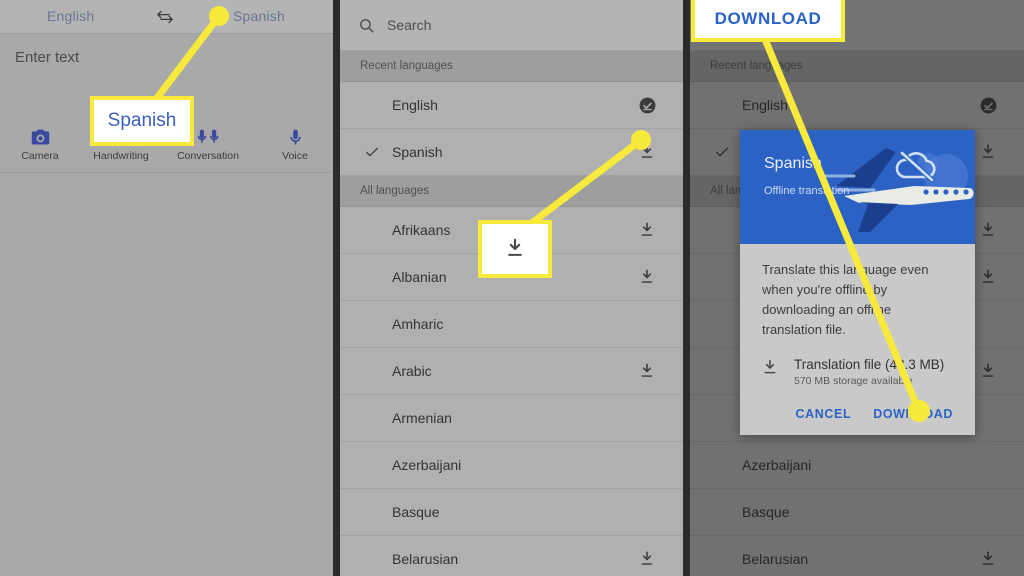 The width and height of the screenshot is (1024, 576). Describe the element at coordinates (511, 324) in the screenshot. I see `list-item: Amharic` at that location.